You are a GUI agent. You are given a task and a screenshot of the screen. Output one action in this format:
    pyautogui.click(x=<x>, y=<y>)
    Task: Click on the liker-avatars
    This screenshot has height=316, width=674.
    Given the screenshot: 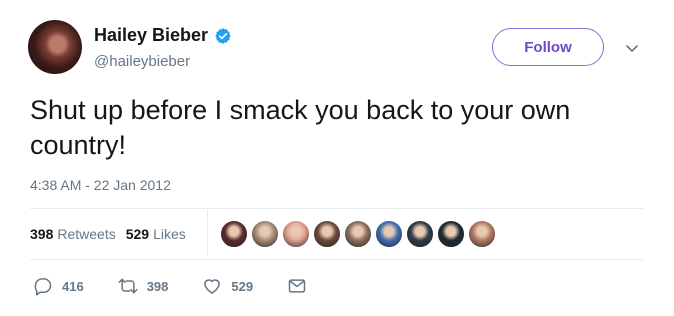 What is the action you would take?
    pyautogui.click(x=358, y=234)
    